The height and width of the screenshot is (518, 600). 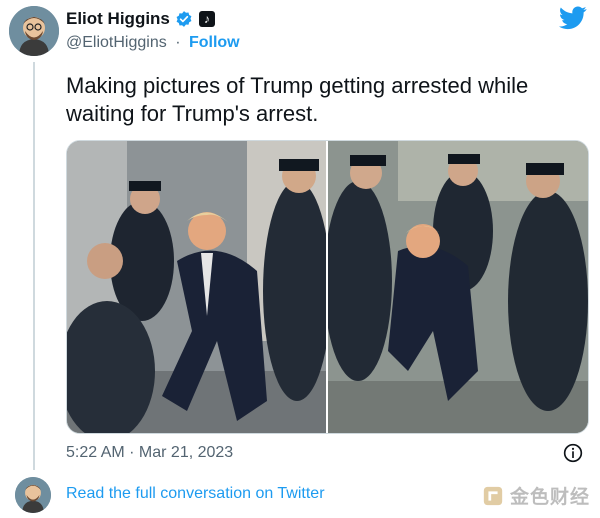 What do you see at coordinates (195, 494) in the screenshot?
I see `read-conversation-link: Read the full conversation on Twitter` at bounding box center [195, 494].